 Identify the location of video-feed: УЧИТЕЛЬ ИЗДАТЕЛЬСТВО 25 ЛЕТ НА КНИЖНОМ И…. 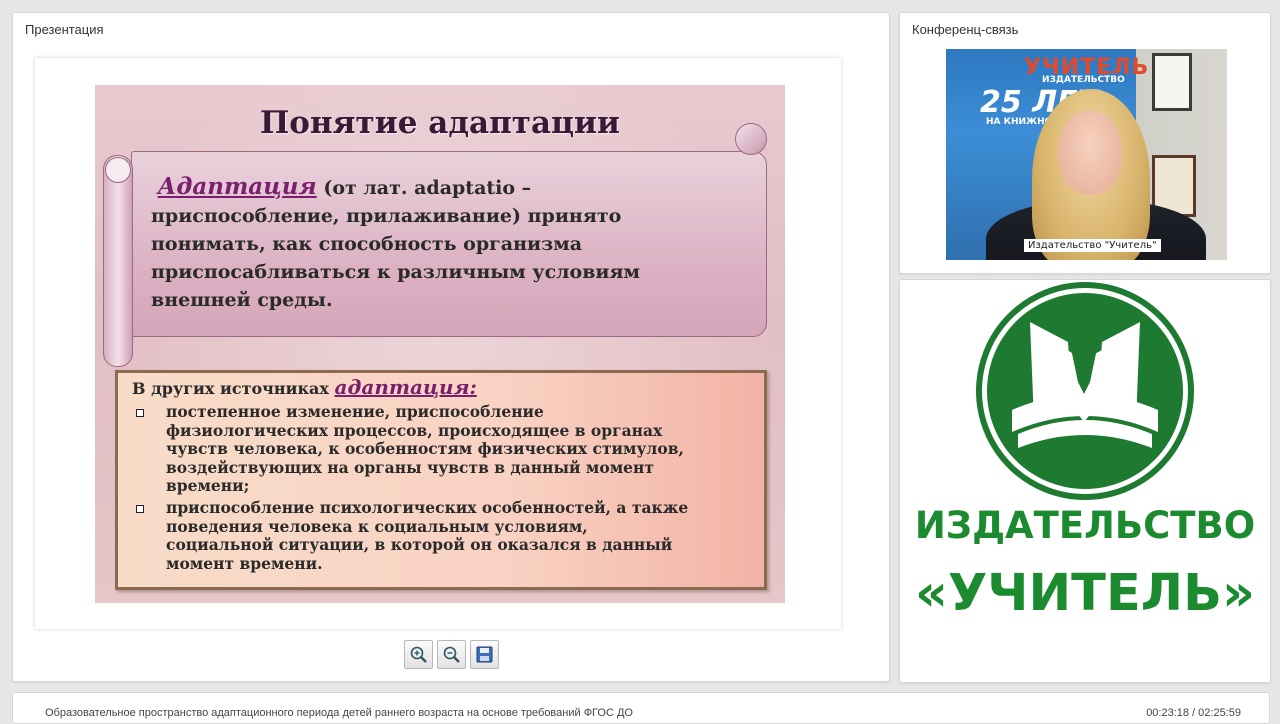
(1086, 154).